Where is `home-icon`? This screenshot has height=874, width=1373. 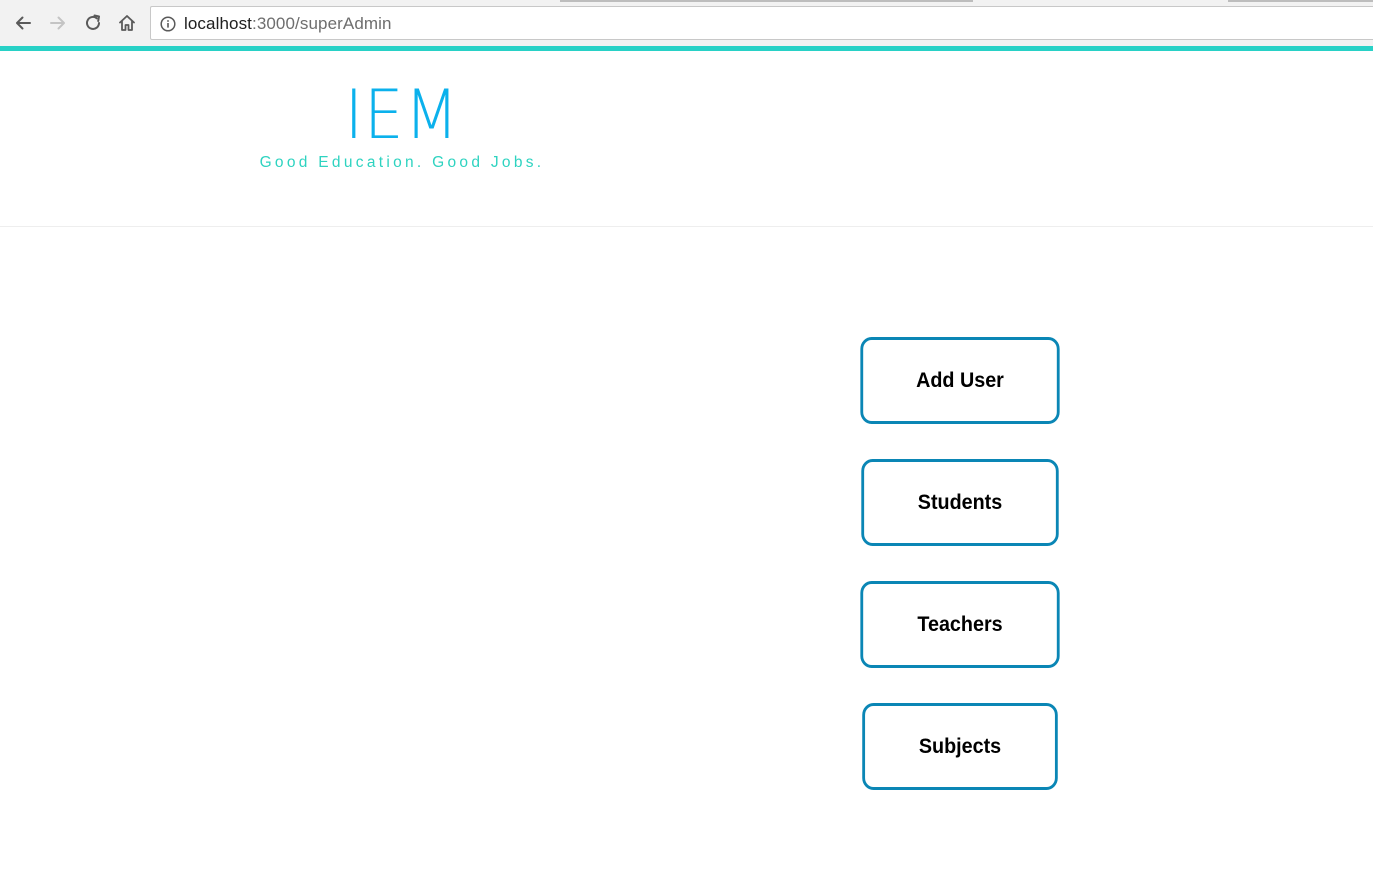
home-icon is located at coordinates (127, 23).